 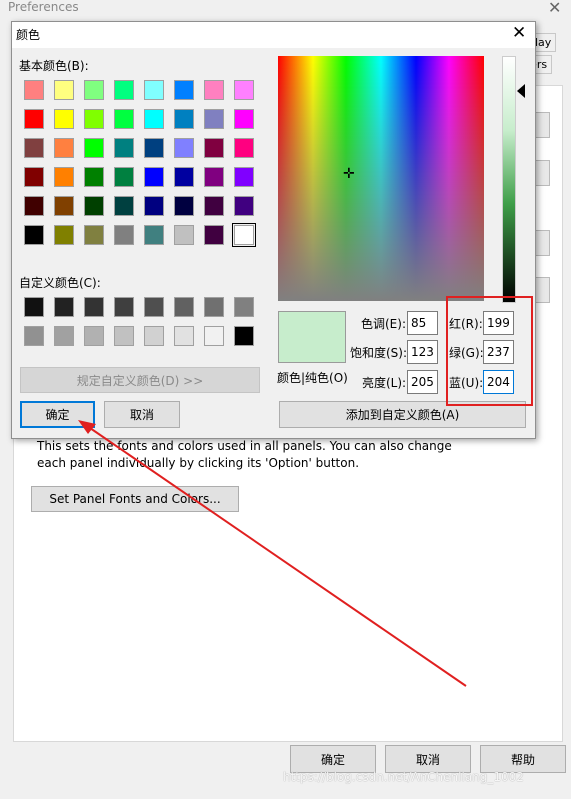 What do you see at coordinates (87, 427) in the screenshot?
I see `annotation-arrow-head` at bounding box center [87, 427].